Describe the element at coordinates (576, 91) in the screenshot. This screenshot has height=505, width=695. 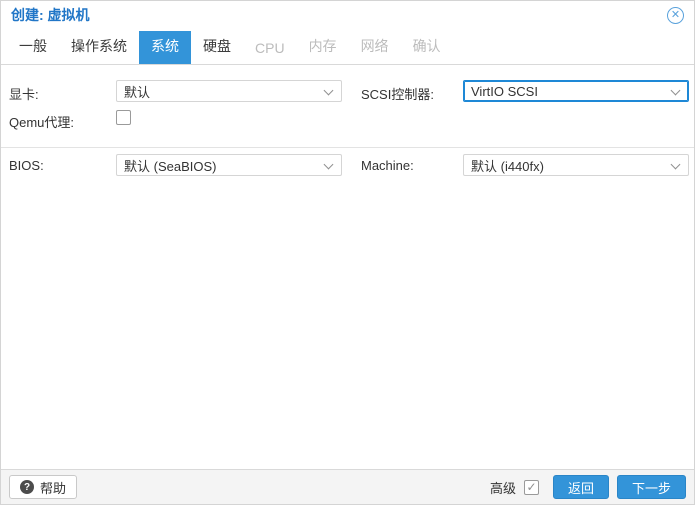
I see `scsi-select: VirtIO SCSI` at that location.